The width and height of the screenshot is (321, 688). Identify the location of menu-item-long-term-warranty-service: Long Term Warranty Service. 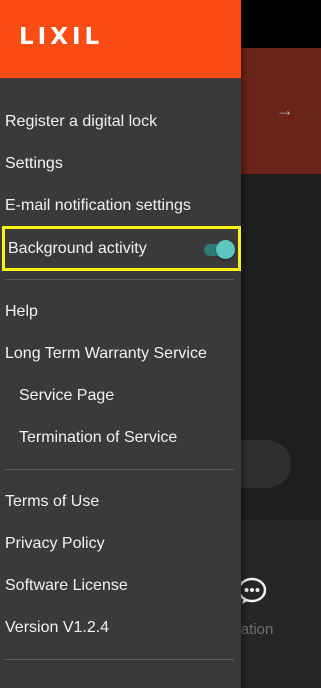
(120, 354).